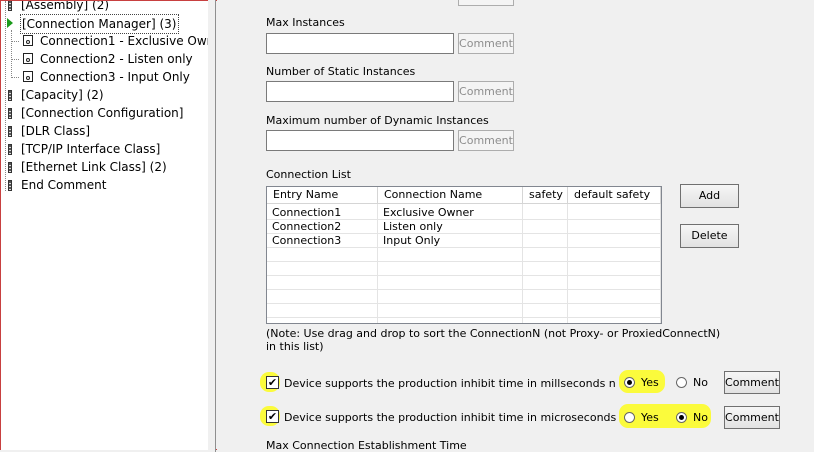  What do you see at coordinates (307, 226) in the screenshot?
I see `entry-name-cell: Connection2` at bounding box center [307, 226].